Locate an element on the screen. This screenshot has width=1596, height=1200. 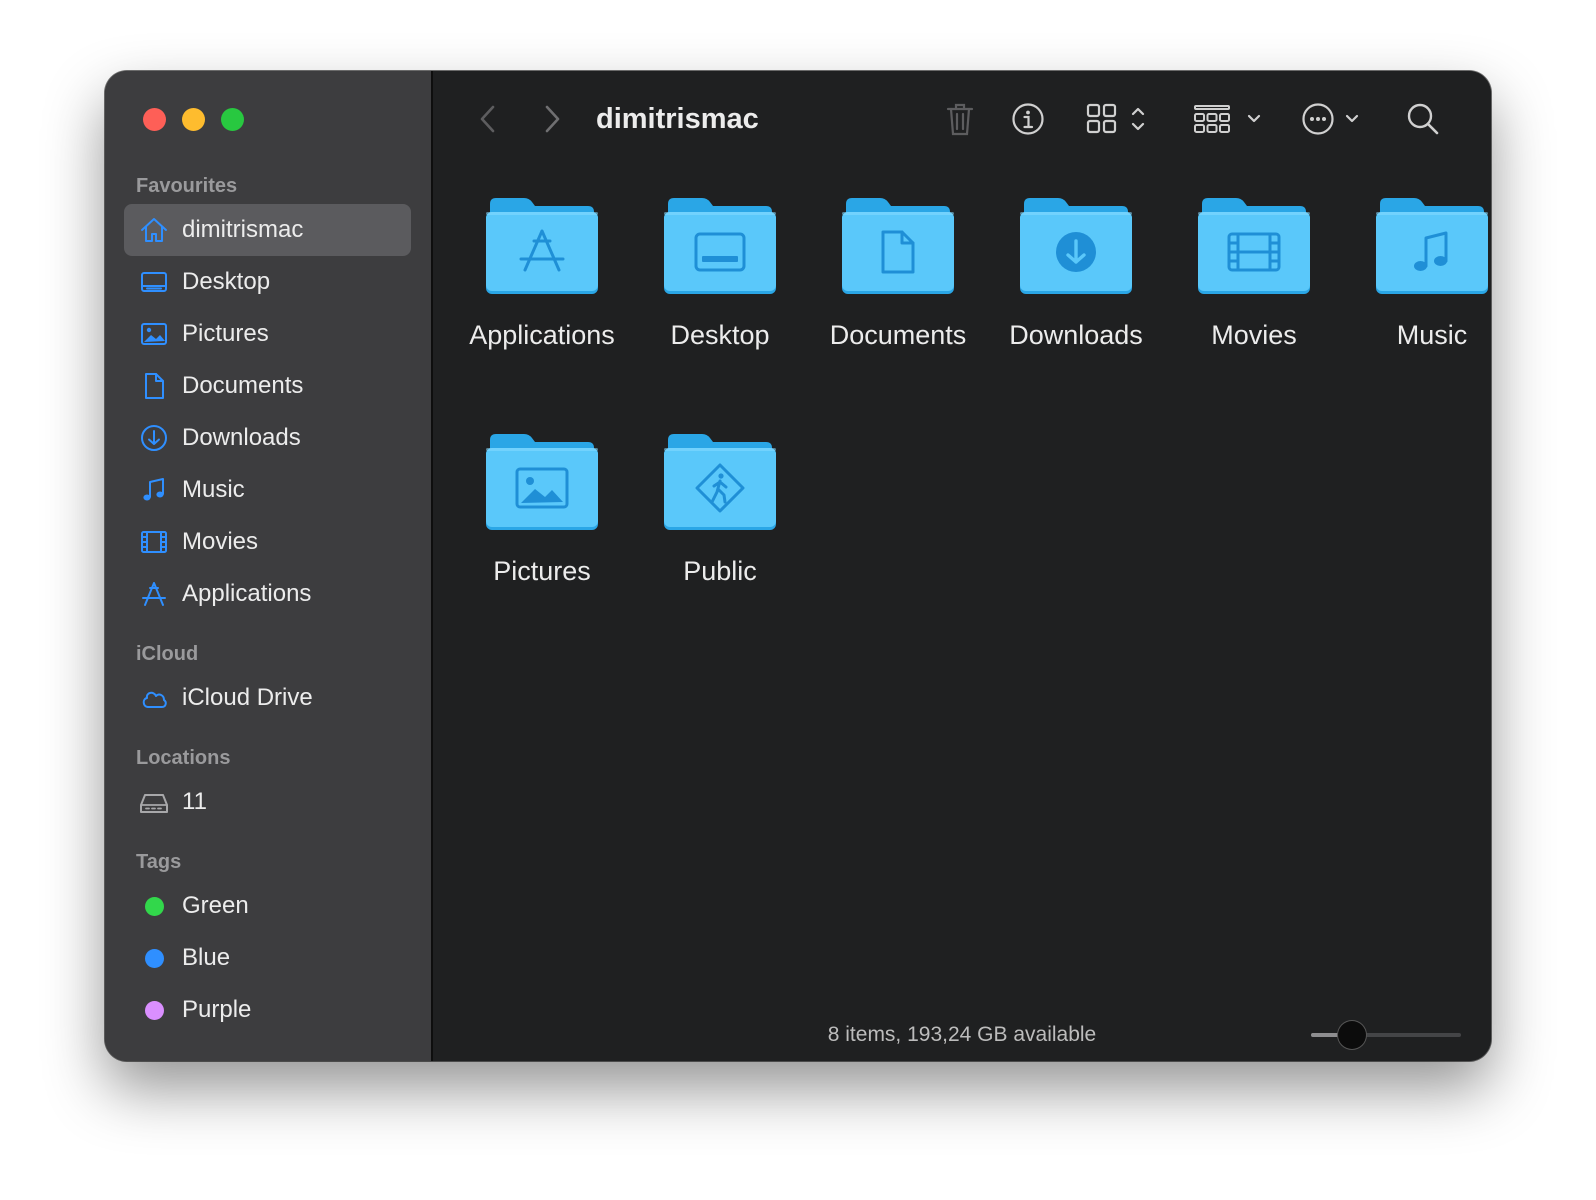
folder-public-icon is located at coordinates (720, 482).